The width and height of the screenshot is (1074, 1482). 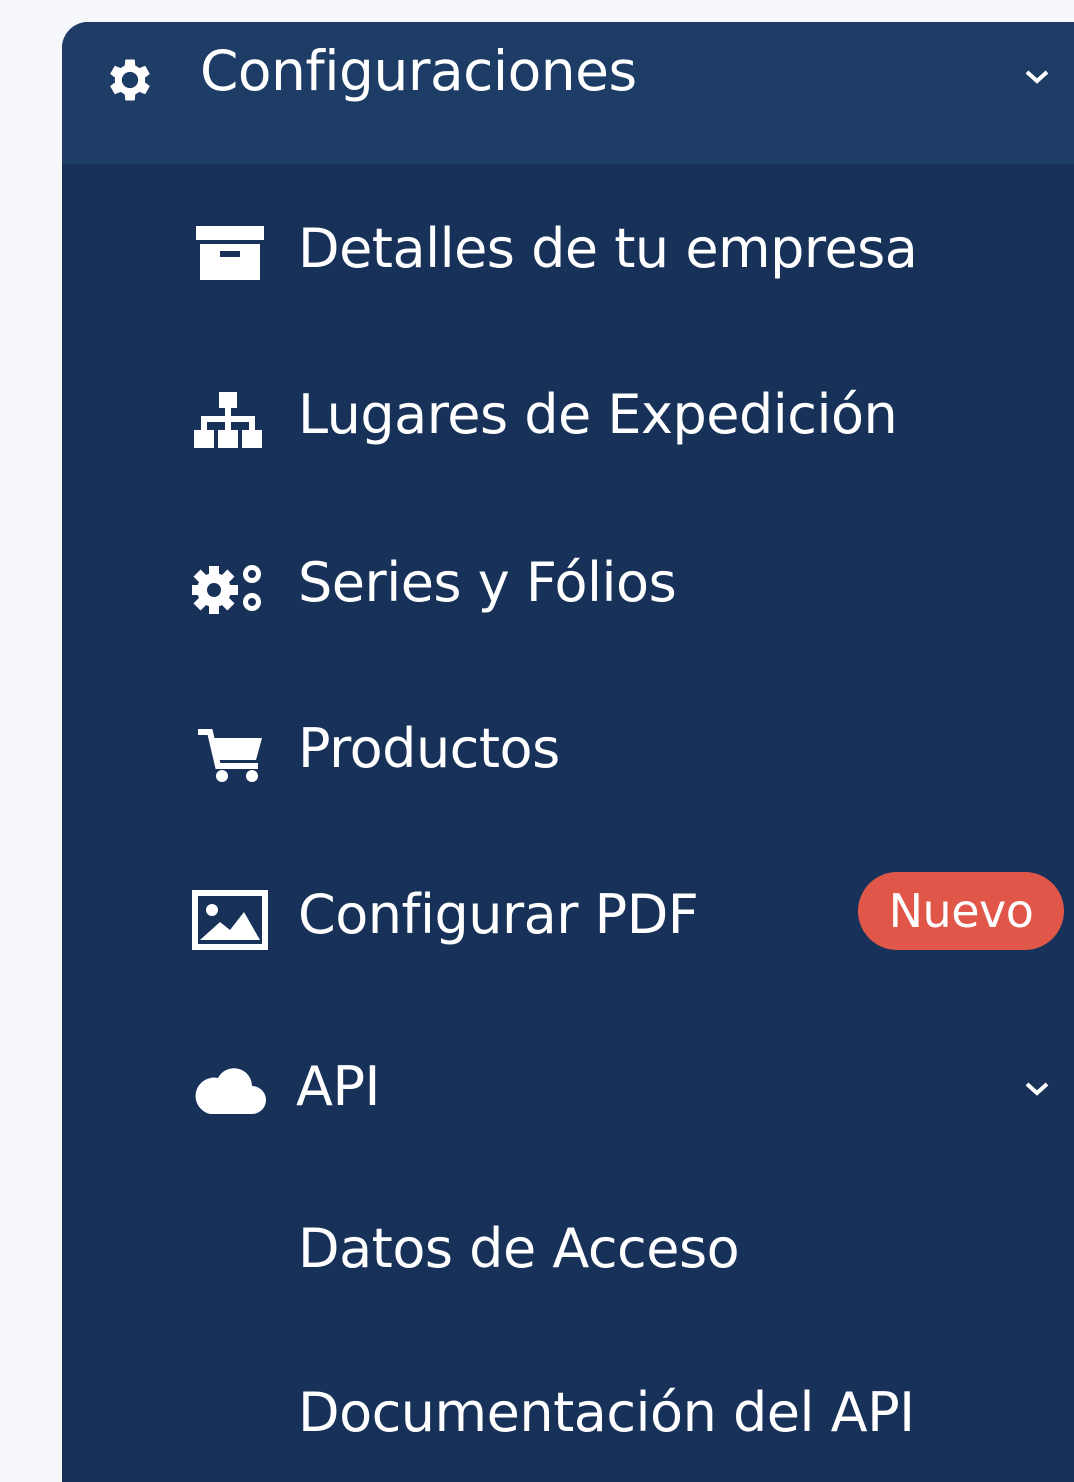 I want to click on menu-item-api: API, so click(x=568, y=1098).